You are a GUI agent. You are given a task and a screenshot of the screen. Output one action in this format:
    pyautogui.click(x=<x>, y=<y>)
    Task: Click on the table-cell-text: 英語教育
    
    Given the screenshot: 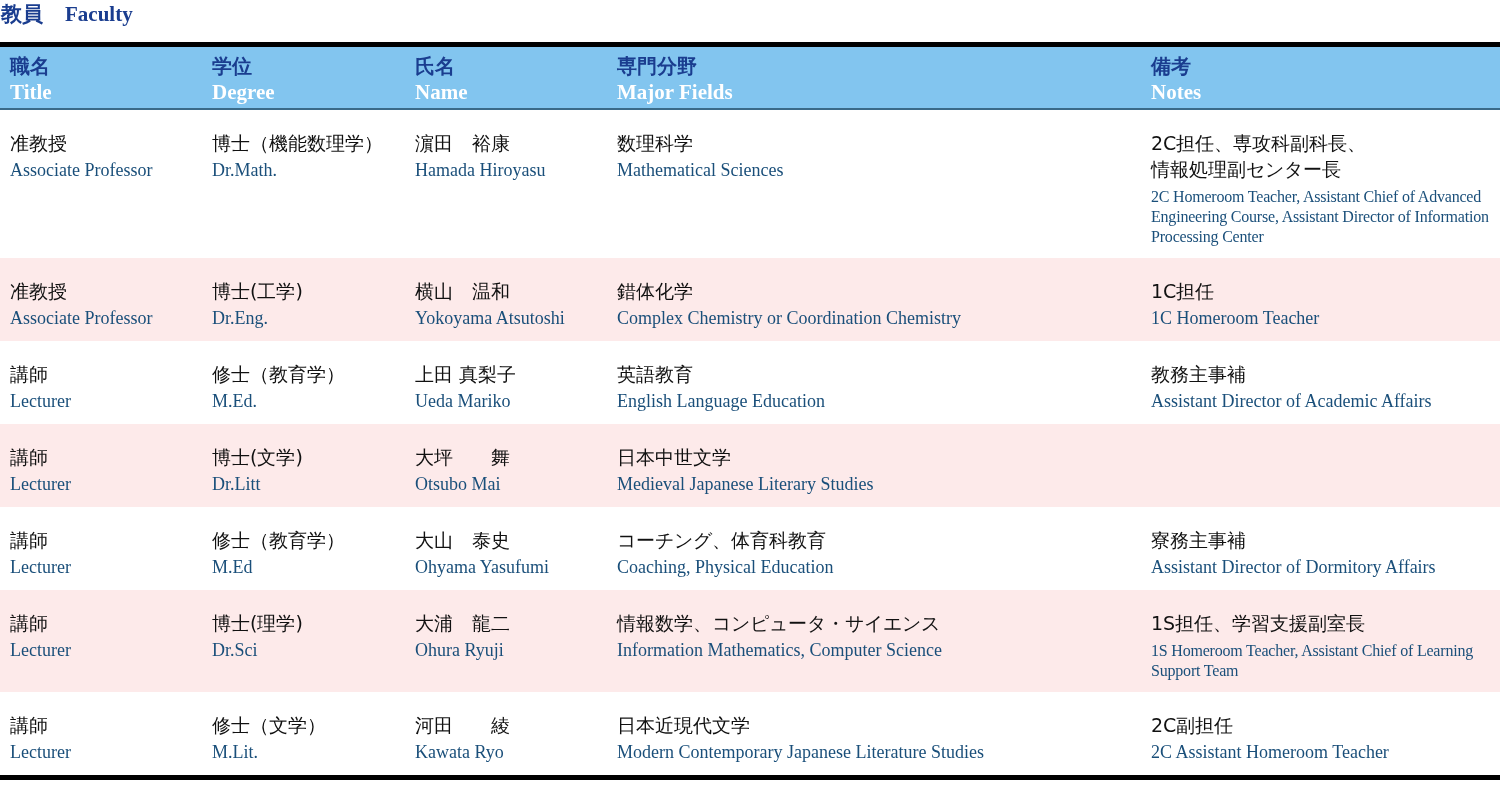 What is the action you would take?
    pyautogui.click(x=655, y=374)
    